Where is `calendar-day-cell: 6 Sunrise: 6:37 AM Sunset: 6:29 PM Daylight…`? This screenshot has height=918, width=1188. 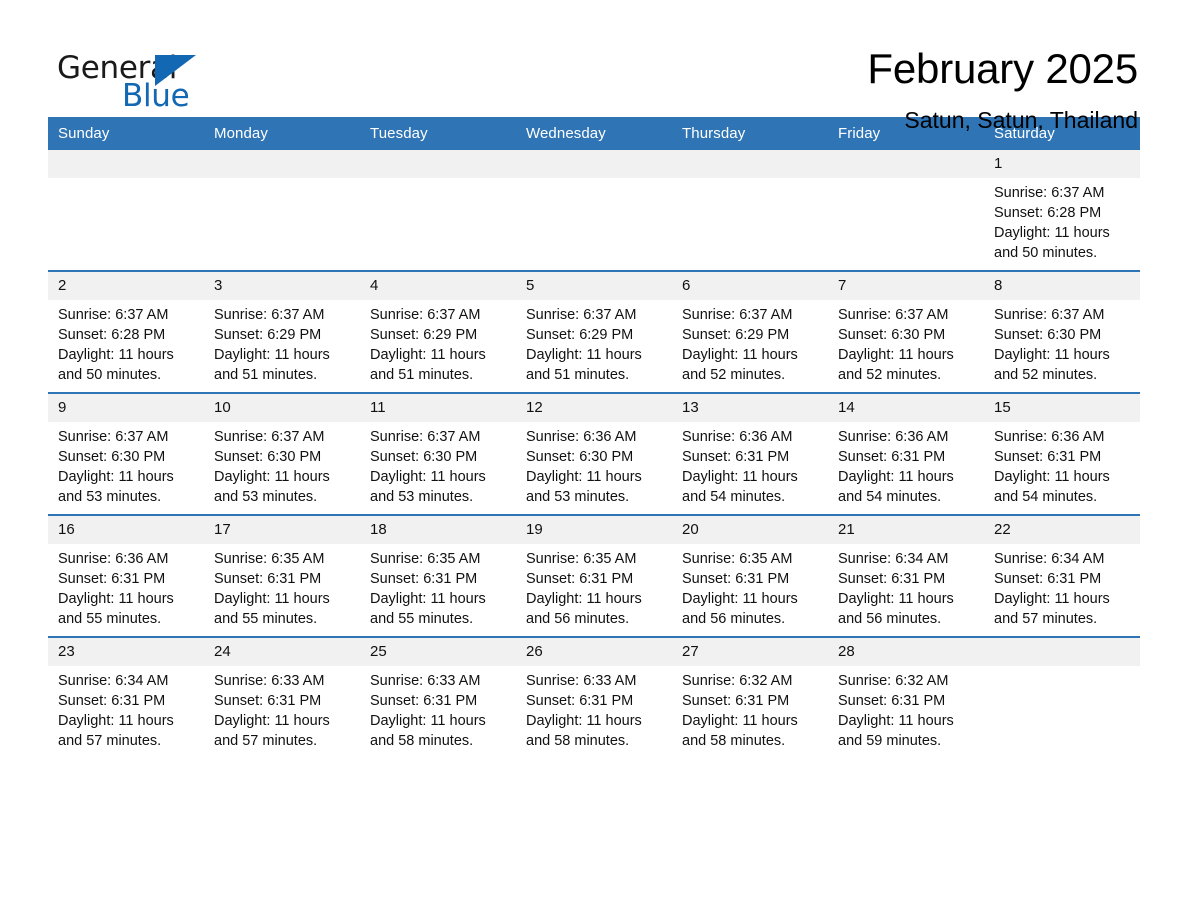 calendar-day-cell: 6 Sunrise: 6:37 AM Sunset: 6:29 PM Daylight… is located at coordinates (750, 331).